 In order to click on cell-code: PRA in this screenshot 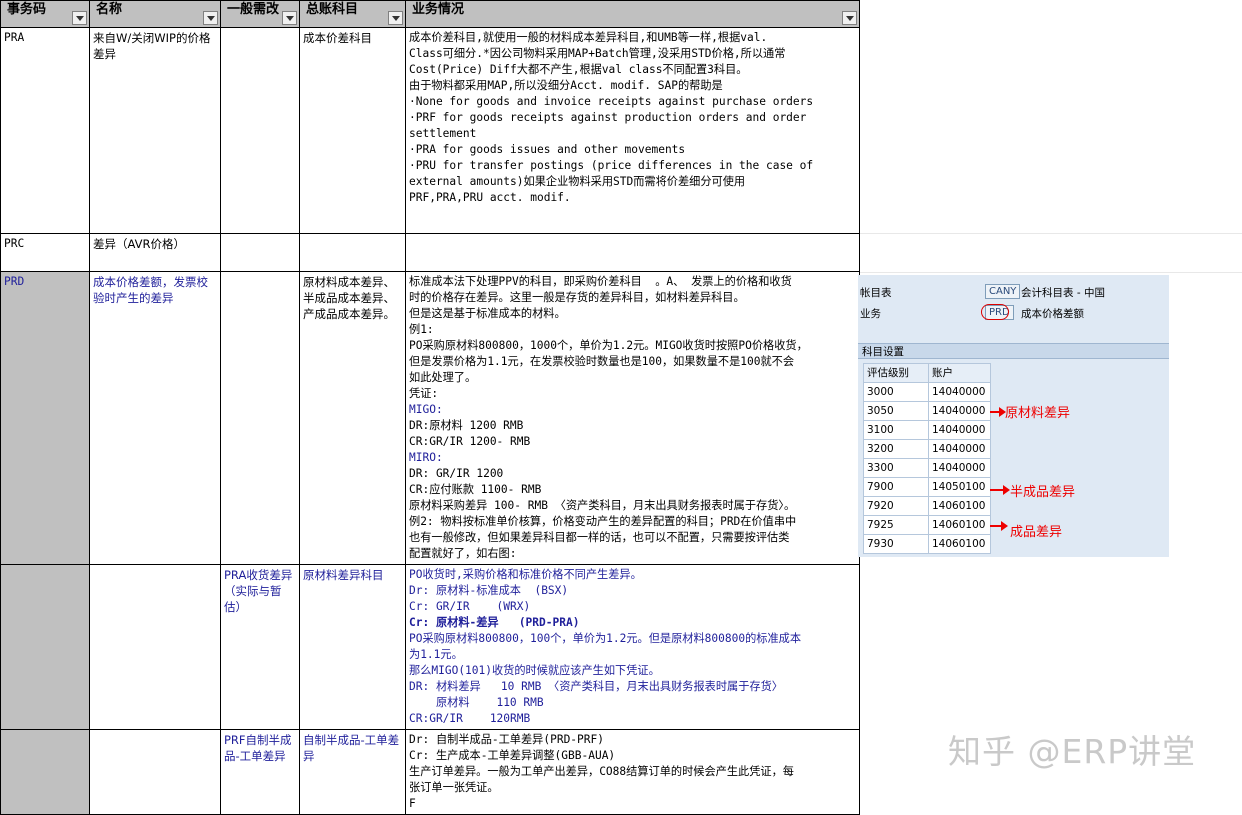, I will do `click(45, 130)`.